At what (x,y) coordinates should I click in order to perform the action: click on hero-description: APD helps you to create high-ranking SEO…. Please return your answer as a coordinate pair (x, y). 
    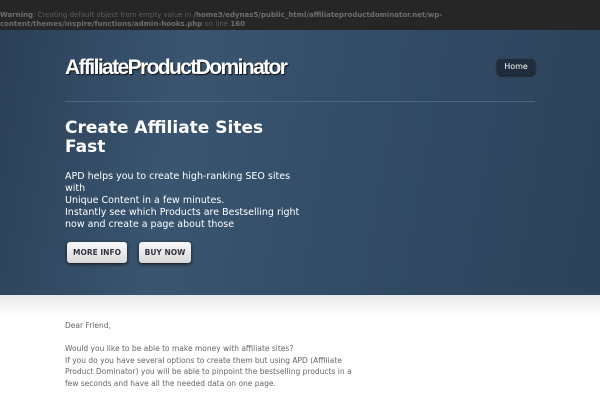
    Looking at the image, I should click on (185, 201).